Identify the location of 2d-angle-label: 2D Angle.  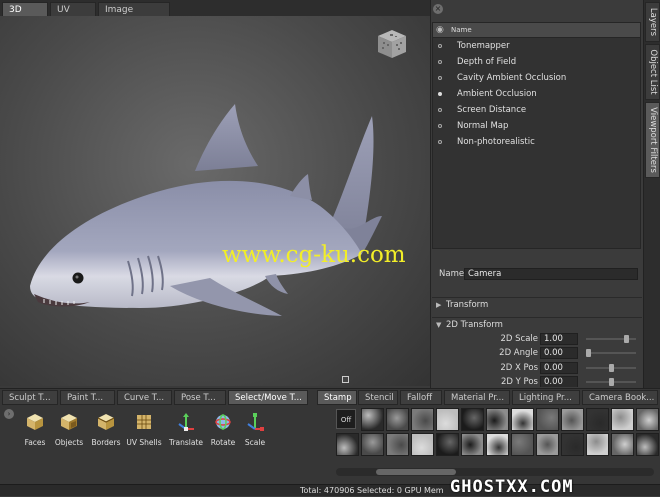
(518, 353).